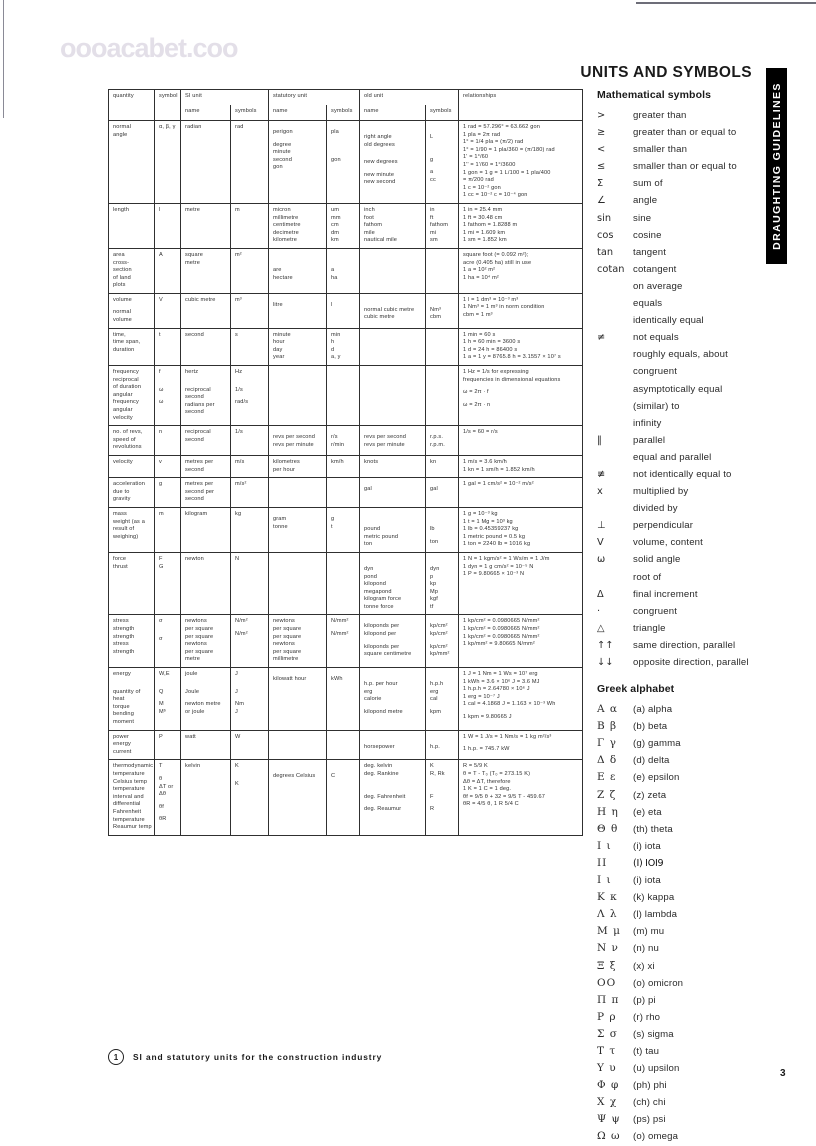 Image resolution: width=816 pixels, height=1146 pixels. Describe the element at coordinates (609, 1136) in the screenshot. I see `reference-symbol: Ω ω` at that location.